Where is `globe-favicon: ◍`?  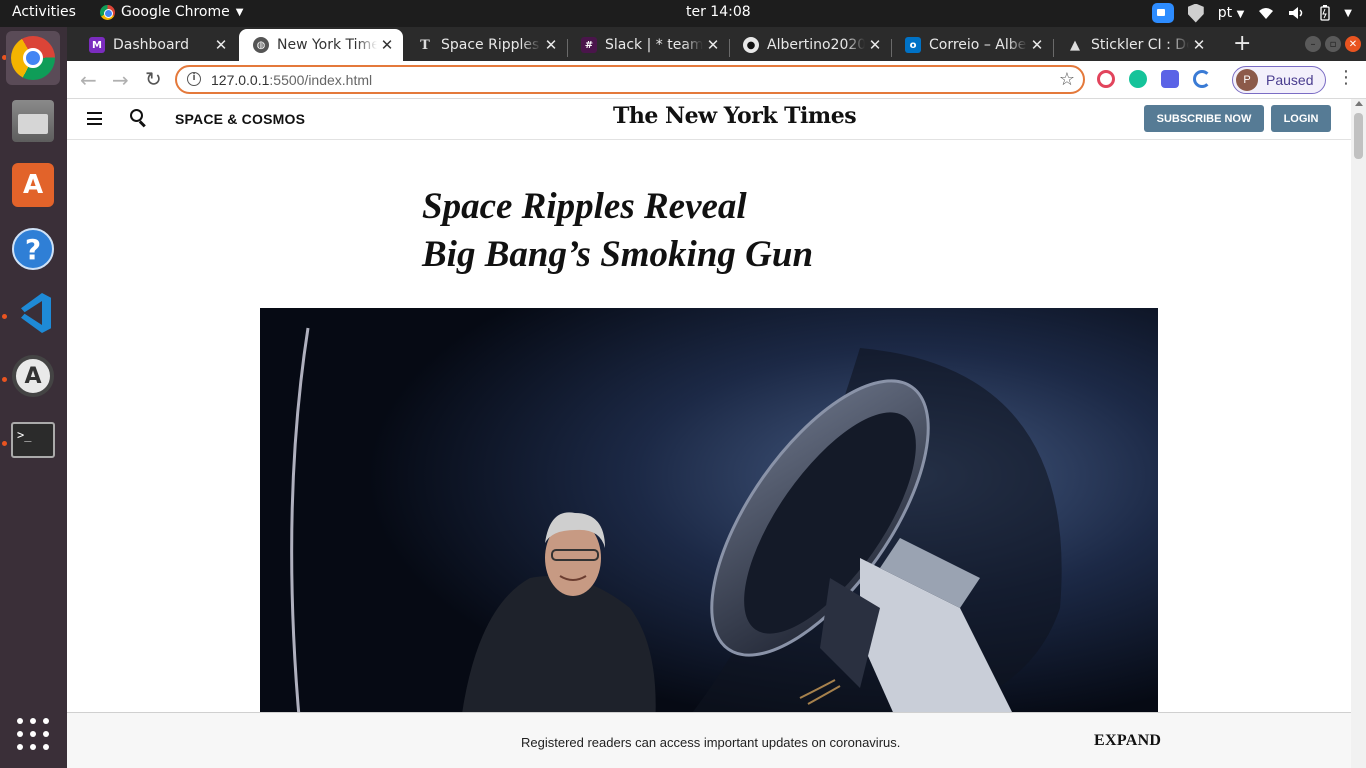 globe-favicon: ◍ is located at coordinates (261, 45).